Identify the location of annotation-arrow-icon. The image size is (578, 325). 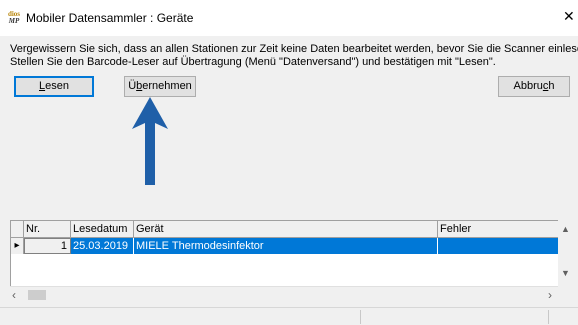
(150, 141).